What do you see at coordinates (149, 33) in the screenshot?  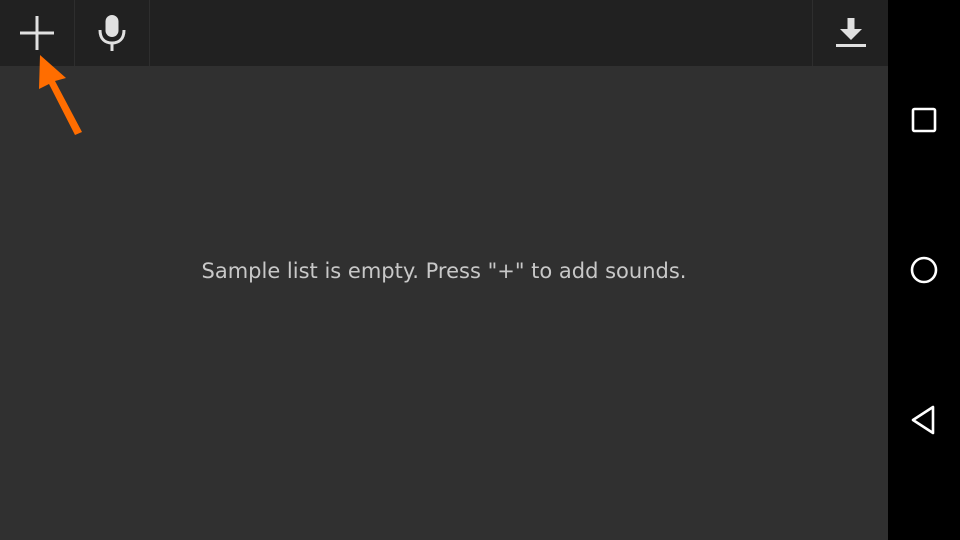 I see `toolbar-divider` at bounding box center [149, 33].